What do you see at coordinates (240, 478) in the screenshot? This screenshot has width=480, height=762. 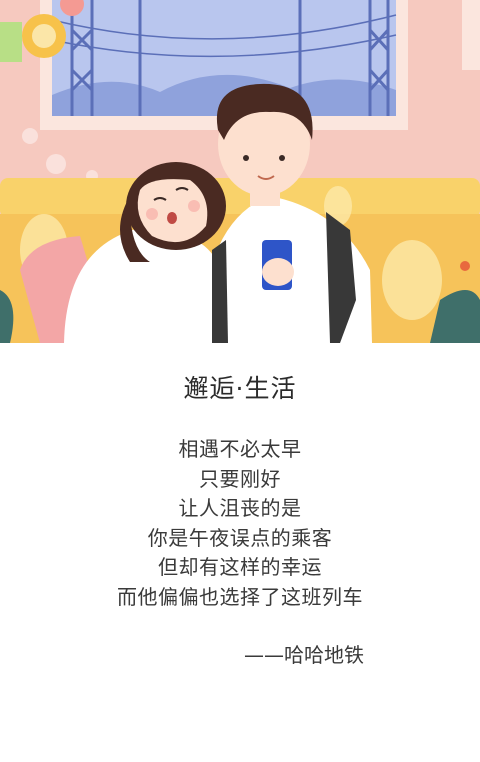 I see `poem-line: 只要刚好` at bounding box center [240, 478].